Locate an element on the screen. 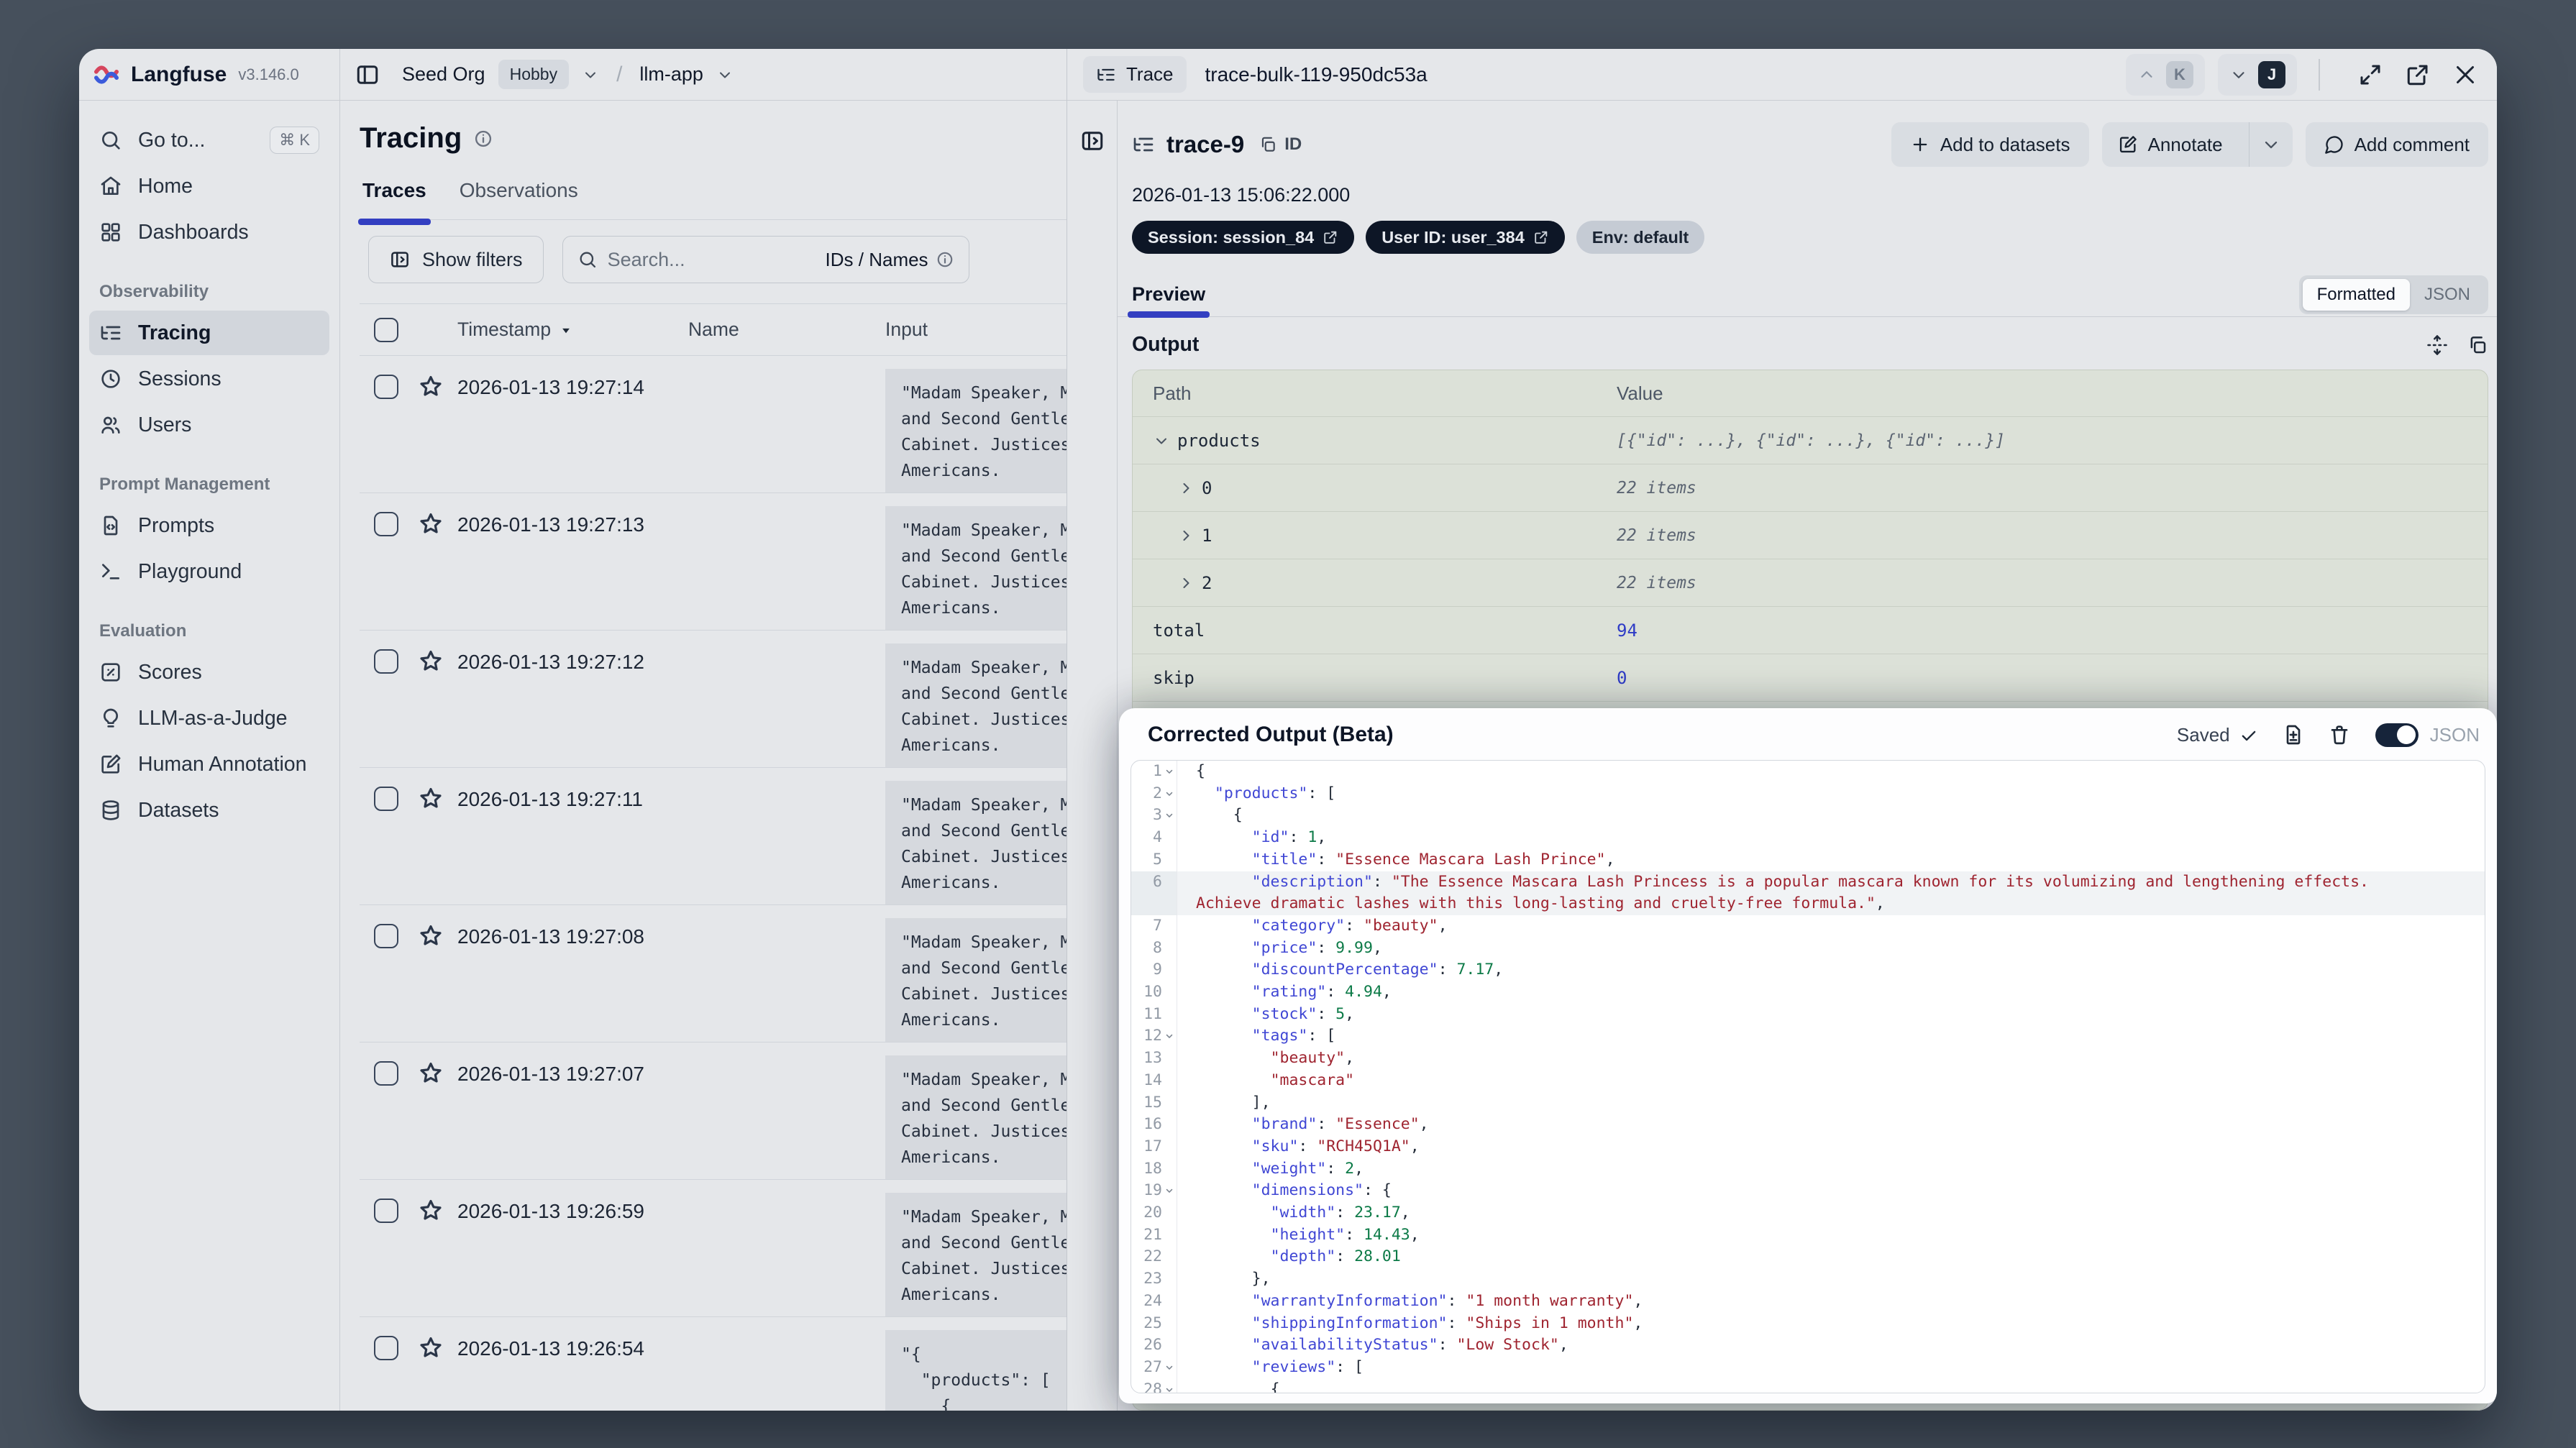  code-line-15: 15 ], is located at coordinates (1808, 1102).